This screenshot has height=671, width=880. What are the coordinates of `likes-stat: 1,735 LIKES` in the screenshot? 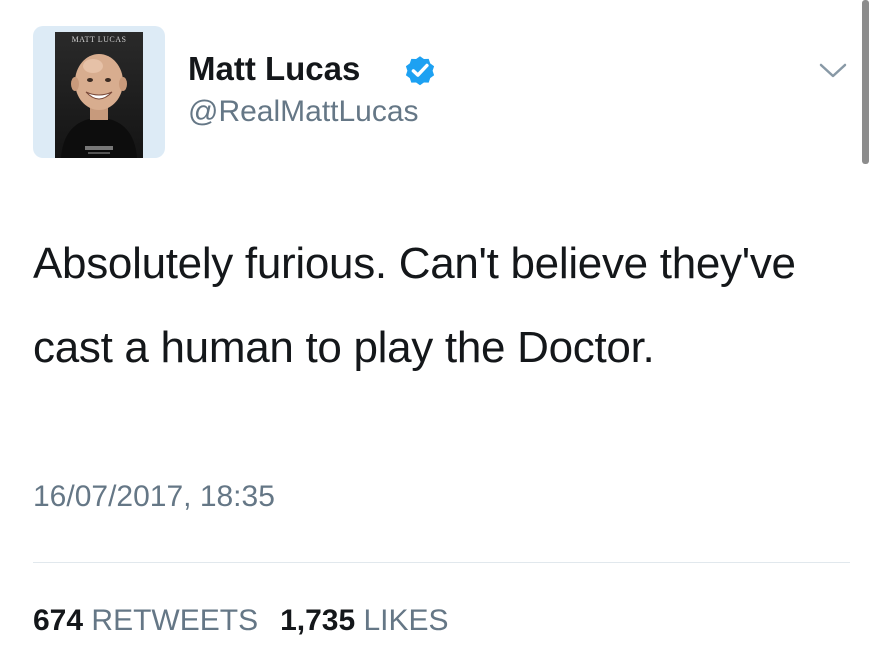 It's located at (364, 620).